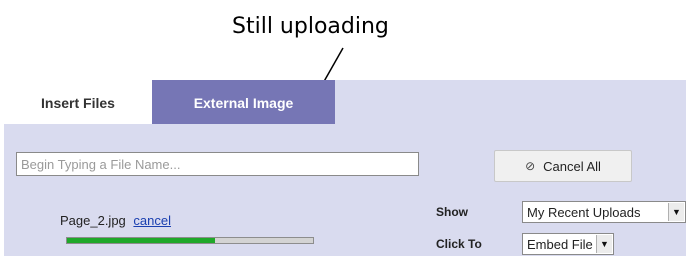 This screenshot has width=686, height=256. I want to click on upload-list: Page_2.jpg cancel, so click(214, 225).